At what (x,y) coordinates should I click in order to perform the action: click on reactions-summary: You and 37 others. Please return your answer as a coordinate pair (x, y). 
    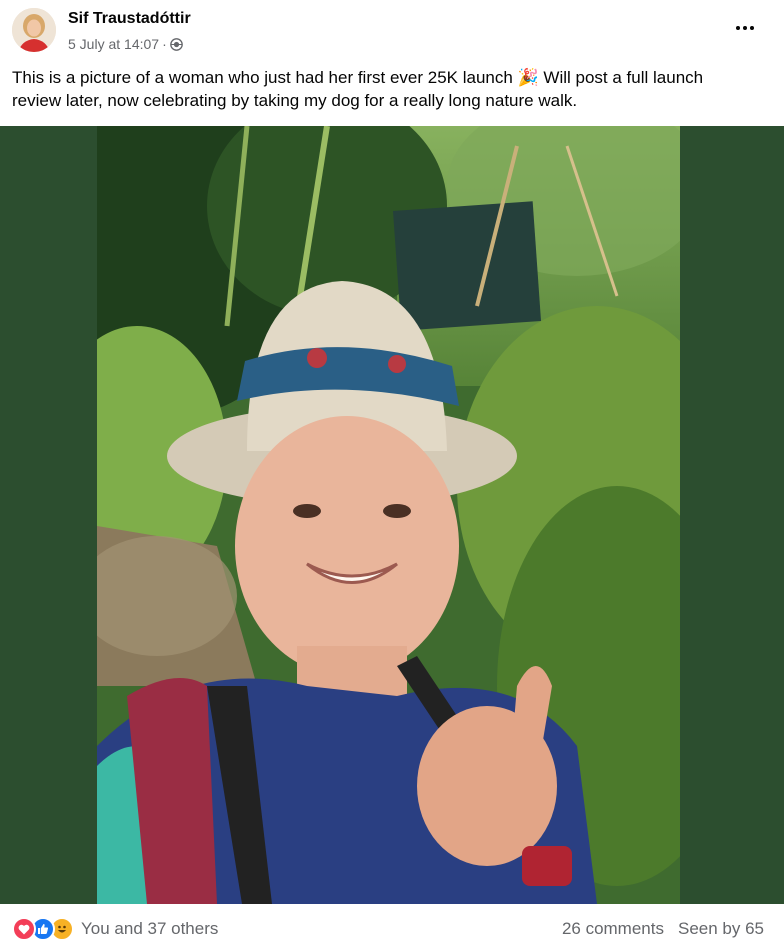
    Looking at the image, I should click on (115, 929).